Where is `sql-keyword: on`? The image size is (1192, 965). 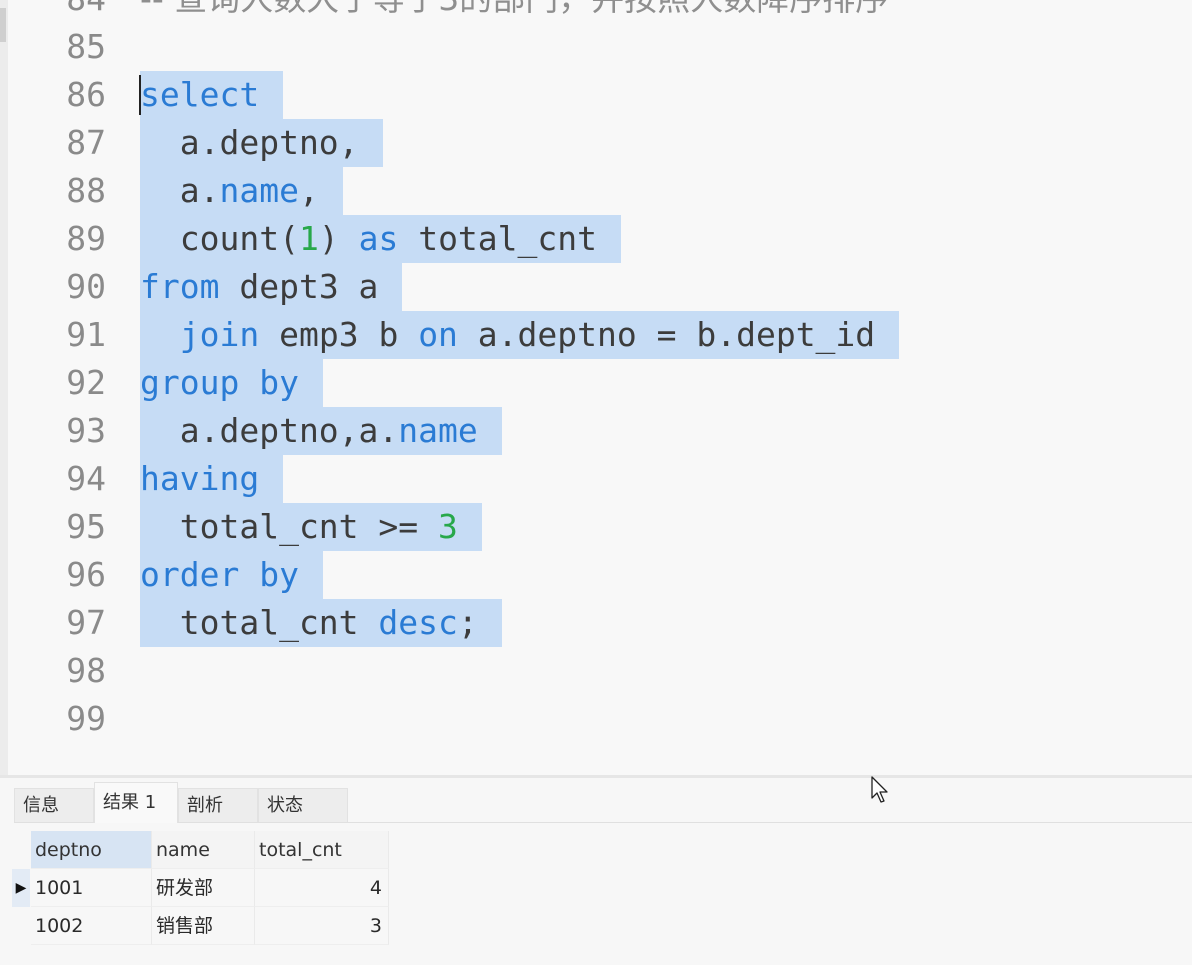 sql-keyword: on is located at coordinates (438, 334).